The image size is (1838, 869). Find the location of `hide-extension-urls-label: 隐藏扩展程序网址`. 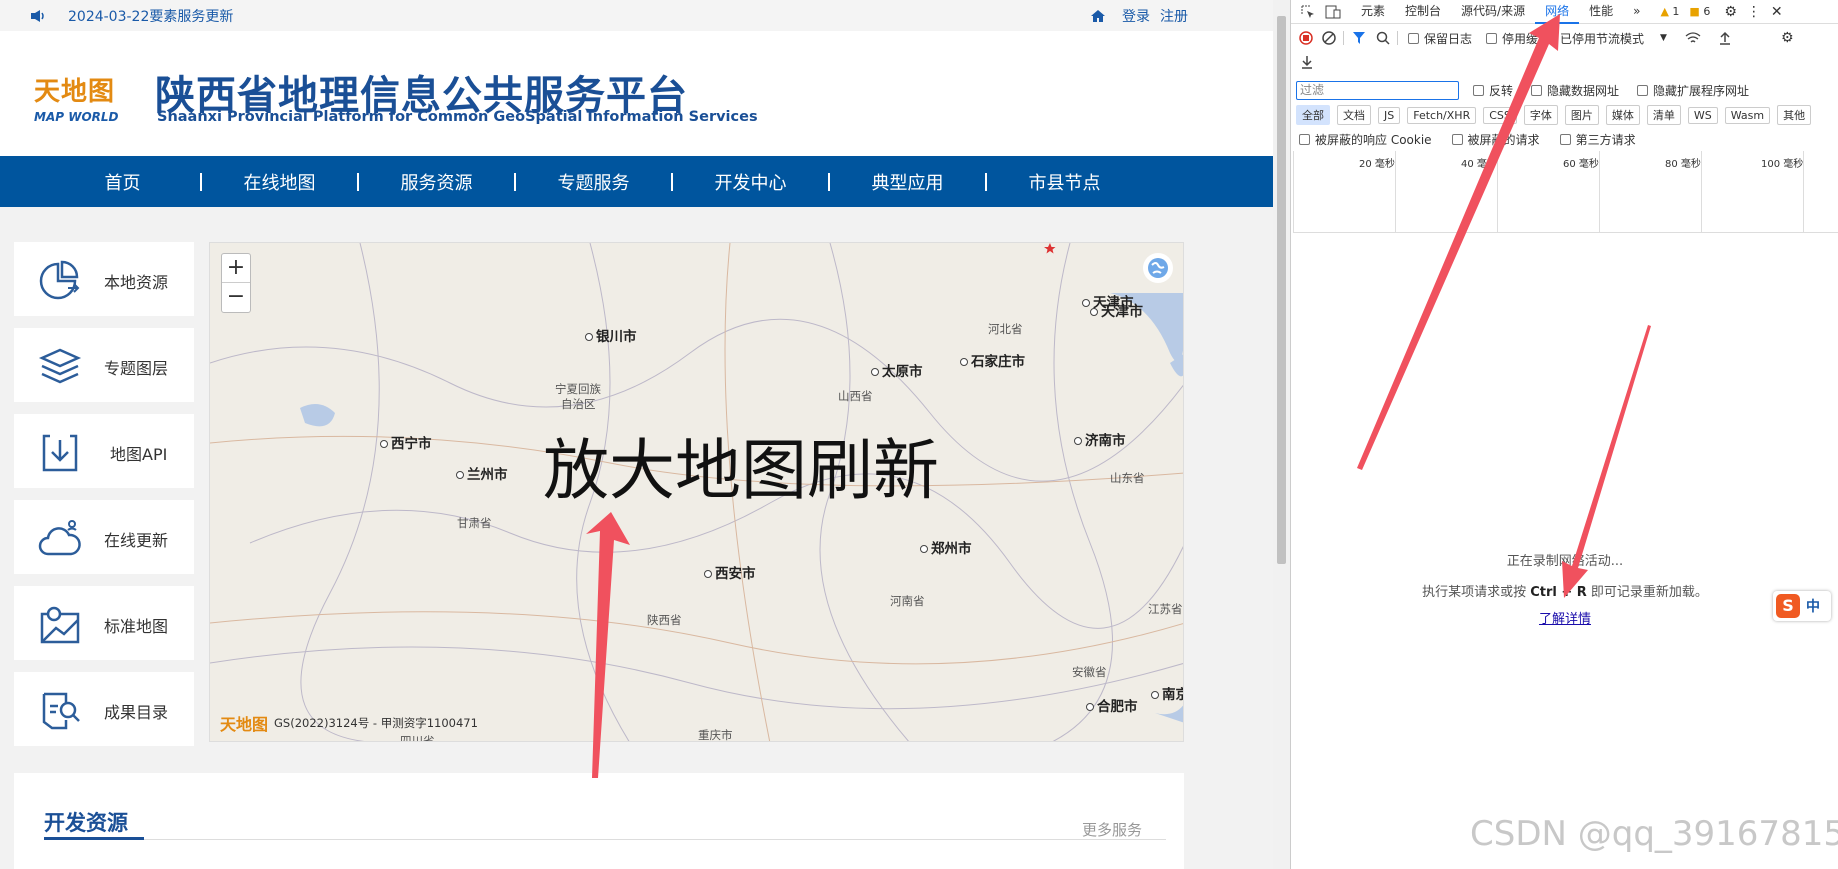

hide-extension-urls-label: 隐藏扩展程序网址 is located at coordinates (1701, 90).